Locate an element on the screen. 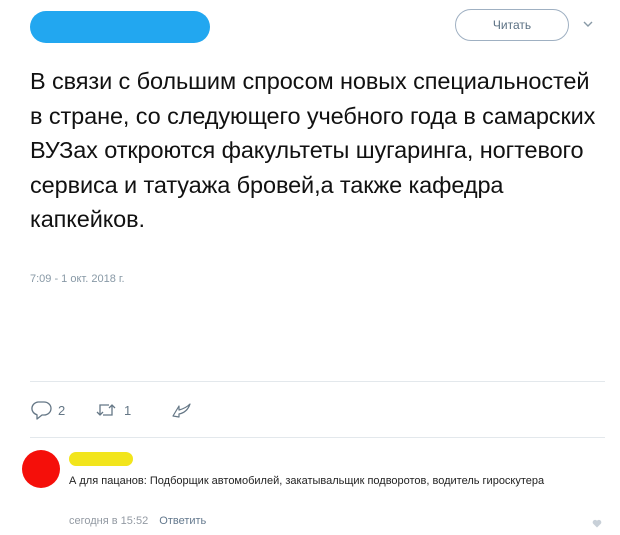  retweet-button: 1 is located at coordinates (112, 410).